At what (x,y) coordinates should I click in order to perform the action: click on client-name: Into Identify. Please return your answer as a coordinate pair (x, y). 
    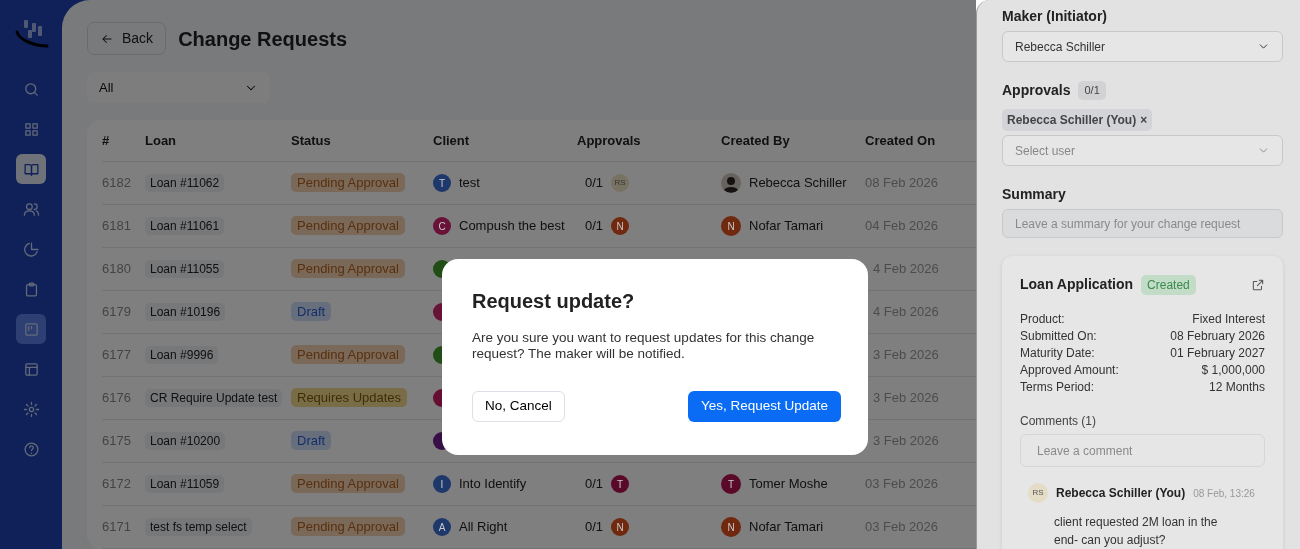
    Looking at the image, I should click on (493, 484).